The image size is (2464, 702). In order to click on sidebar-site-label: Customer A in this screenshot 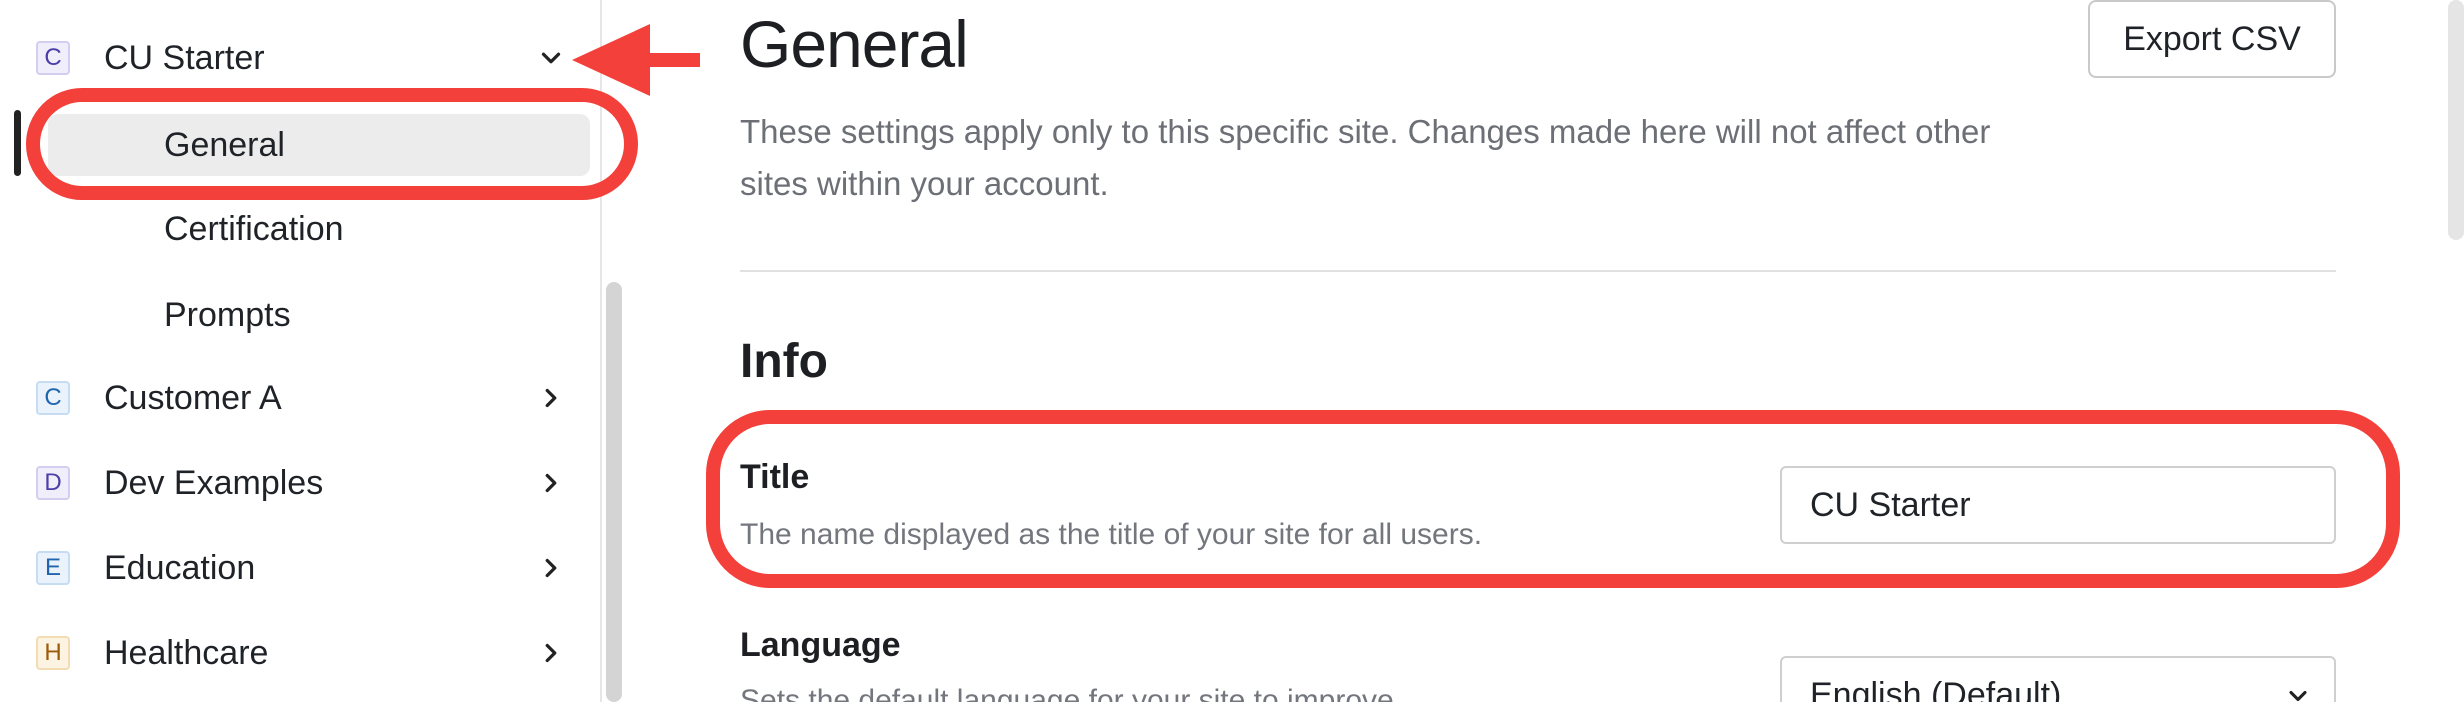, I will do `click(193, 397)`.